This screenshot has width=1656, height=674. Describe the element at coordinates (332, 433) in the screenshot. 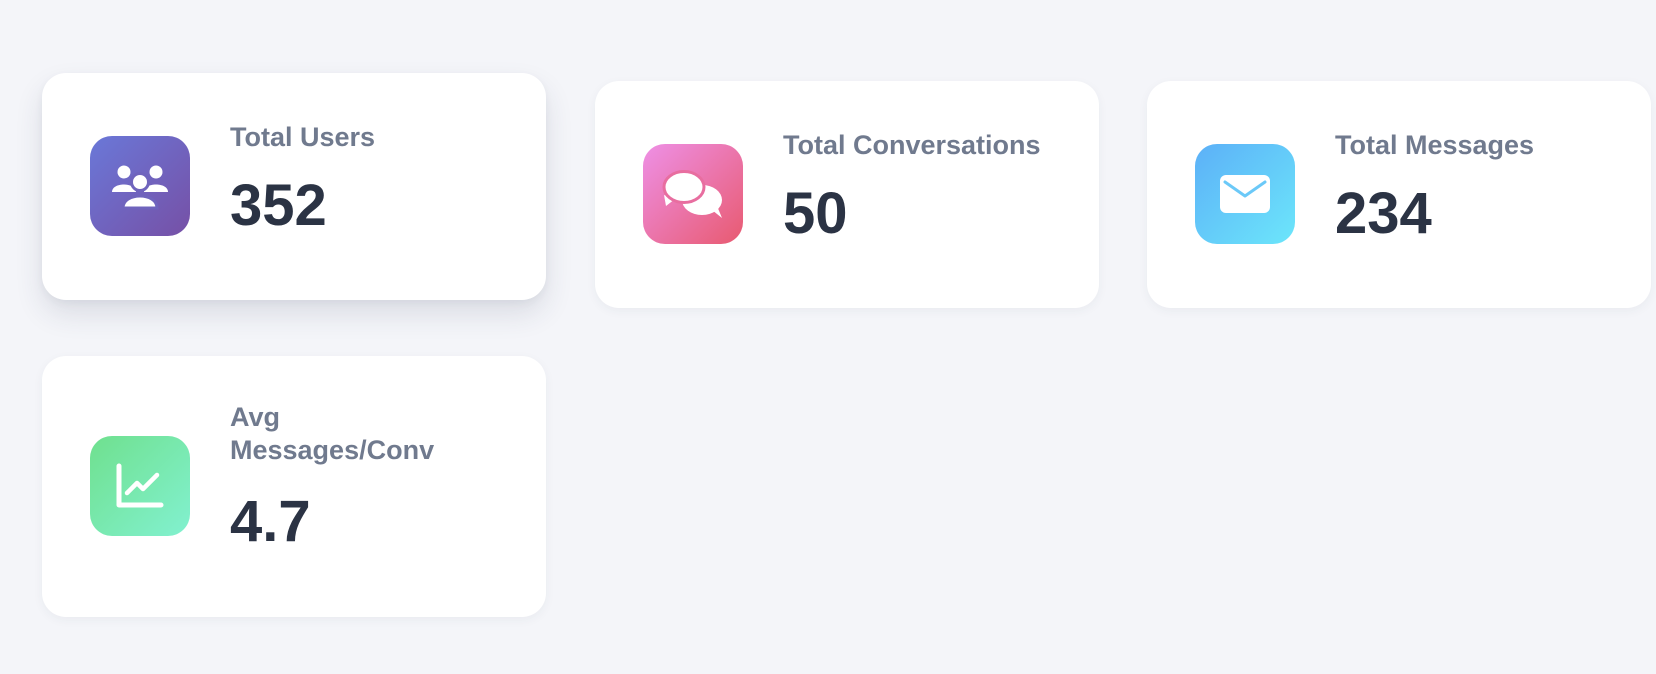

I see `stat-label: Avg Messages/Conv` at that location.